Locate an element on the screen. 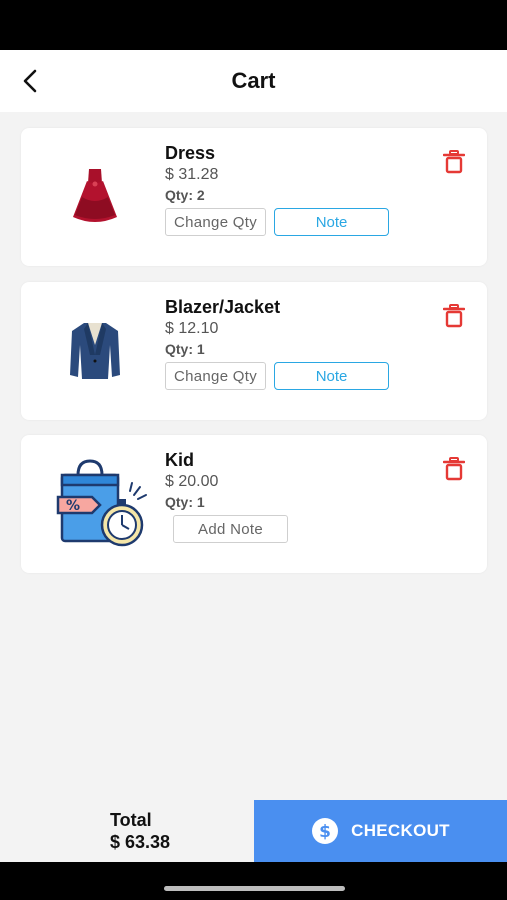 This screenshot has width=507, height=900. add-note-button: Add Note is located at coordinates (230, 529).